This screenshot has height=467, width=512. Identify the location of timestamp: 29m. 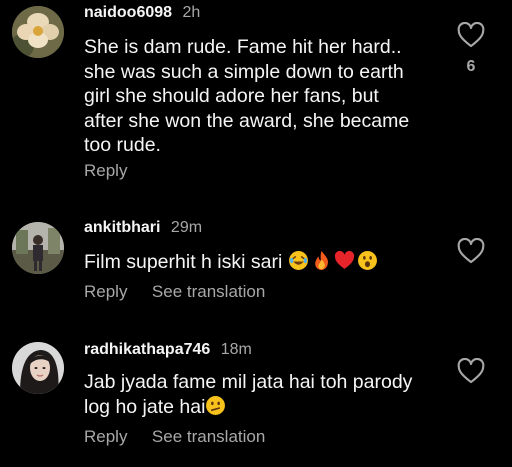
(186, 227).